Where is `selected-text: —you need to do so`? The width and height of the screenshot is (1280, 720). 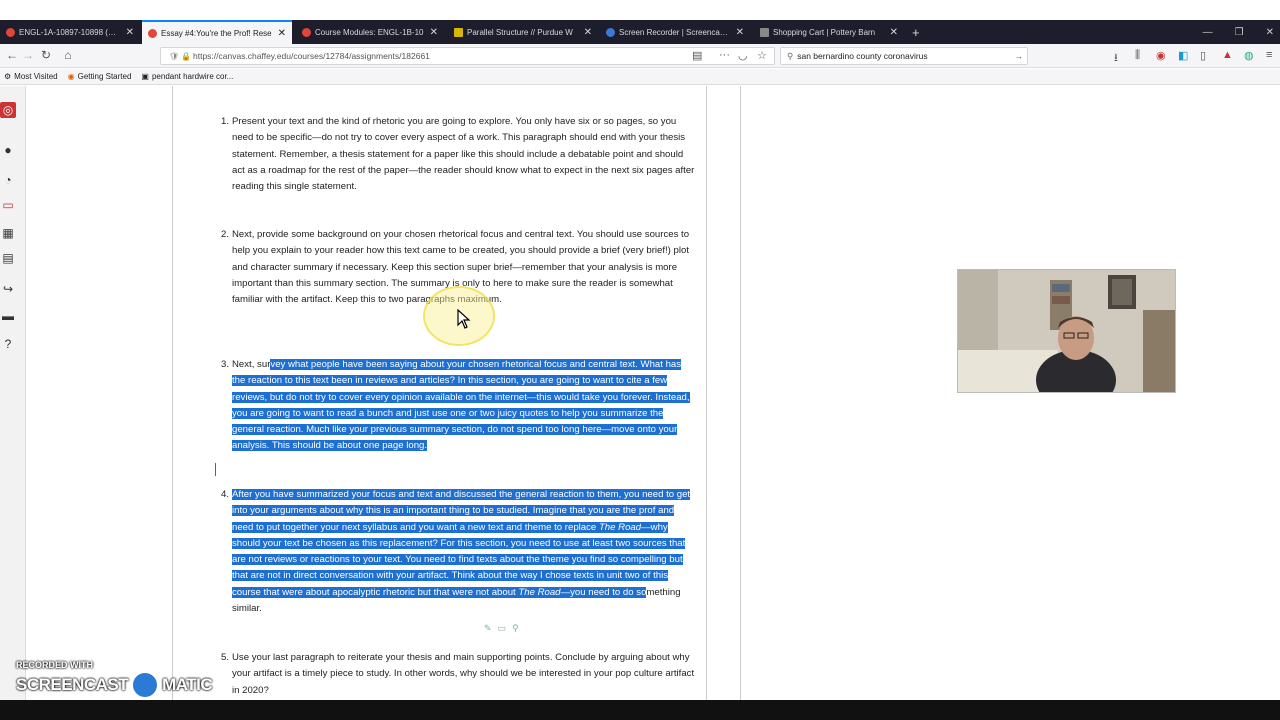 selected-text: —you need to do so is located at coordinates (603, 592).